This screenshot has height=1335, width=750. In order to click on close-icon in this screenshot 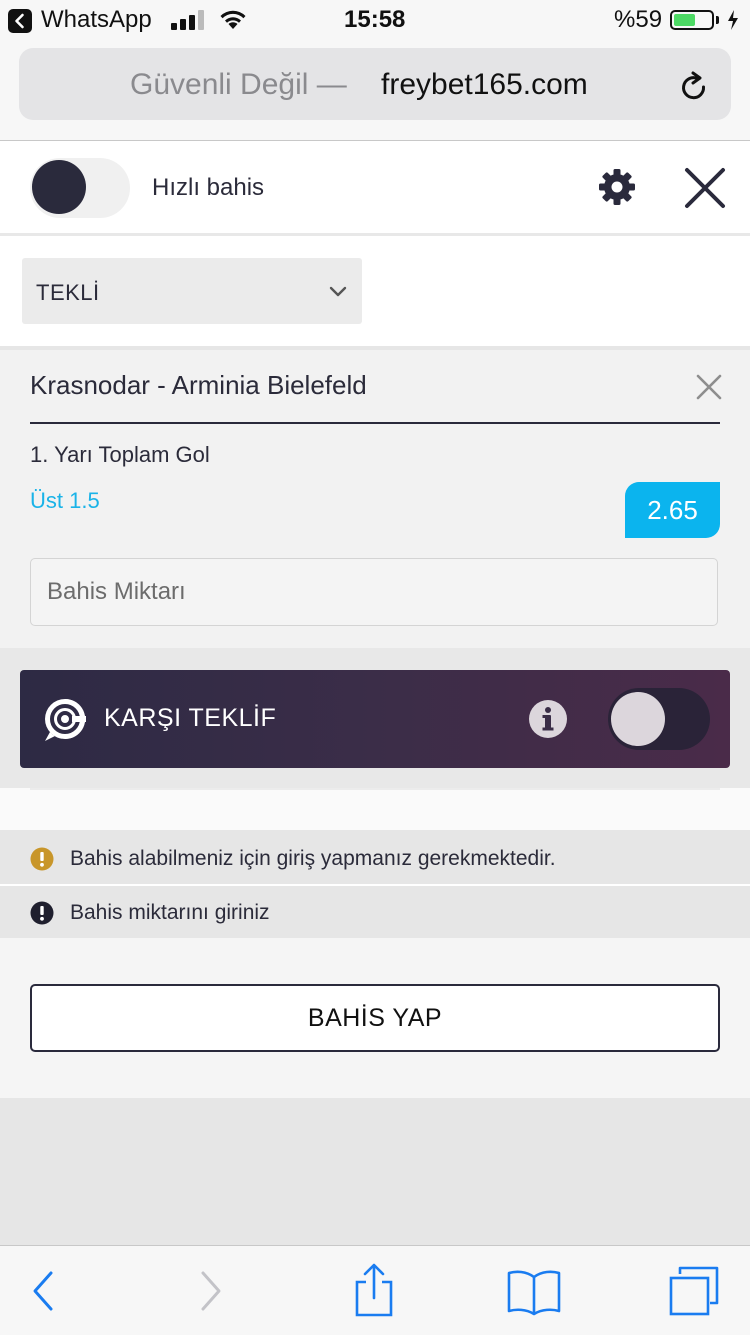, I will do `click(705, 188)`.